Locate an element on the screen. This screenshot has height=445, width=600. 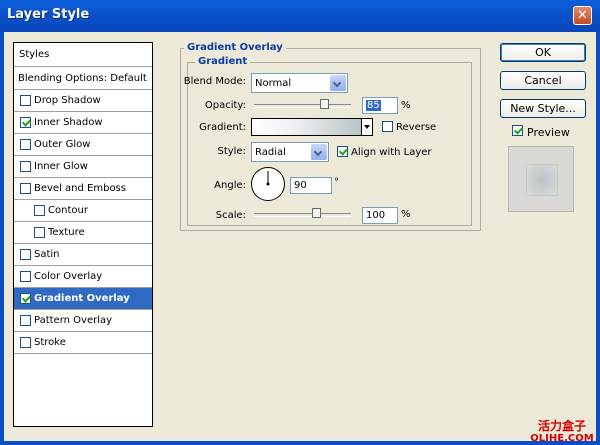
style-item-label: Stroke is located at coordinates (50, 342).